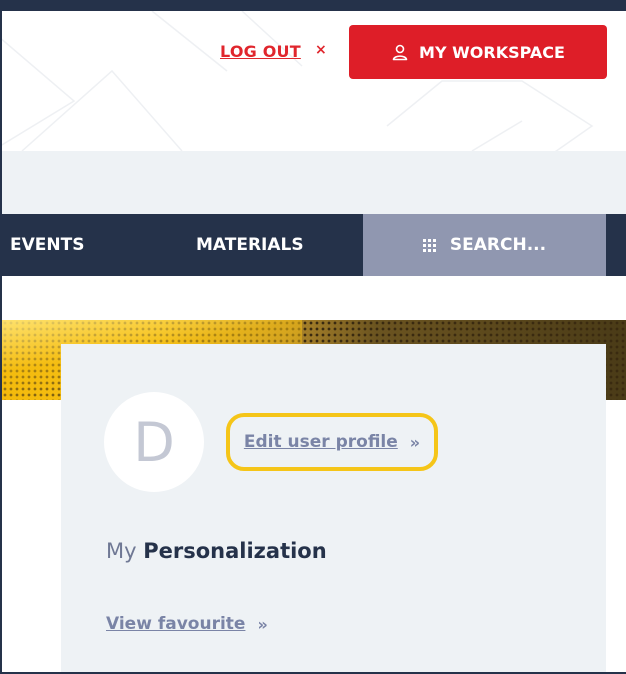  I want to click on my-workspace-button: MY WORKSPACE, so click(478, 52).